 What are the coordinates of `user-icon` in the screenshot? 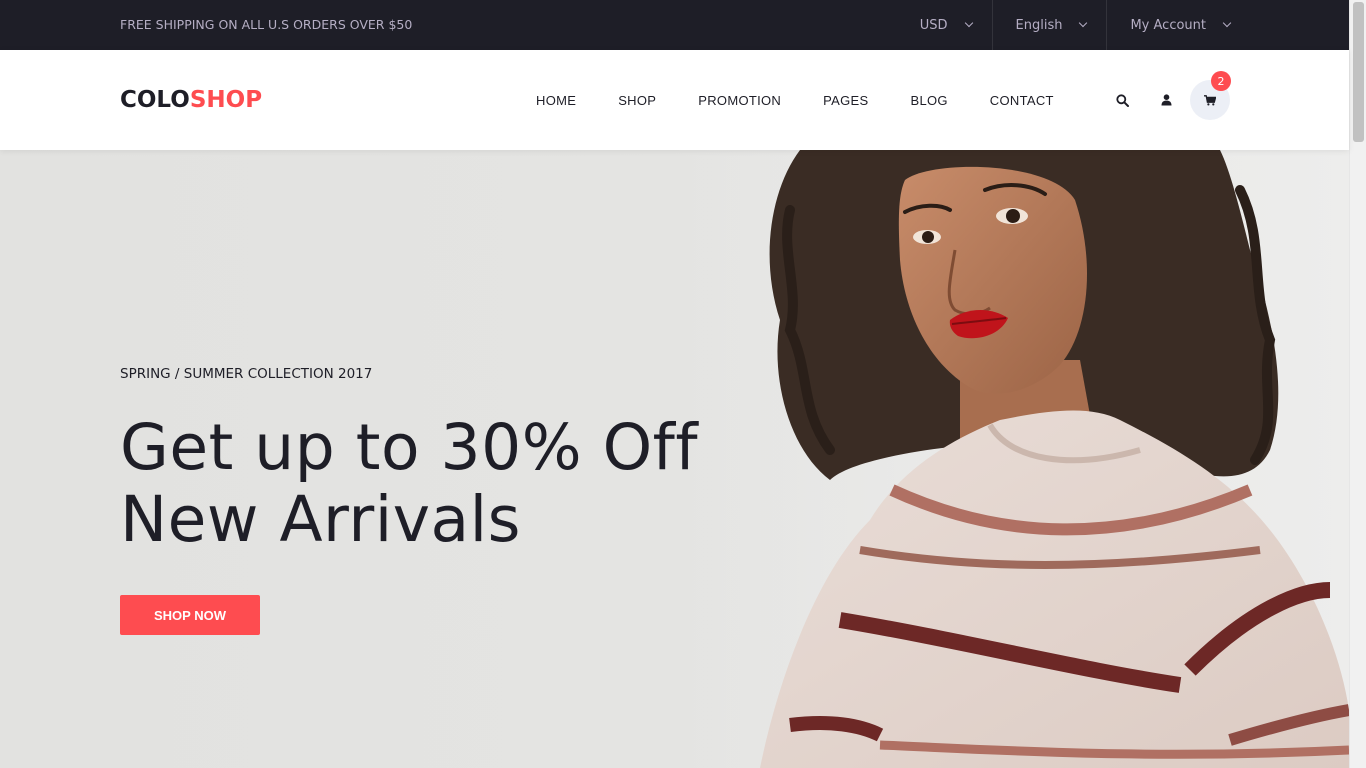 It's located at (1166, 100).